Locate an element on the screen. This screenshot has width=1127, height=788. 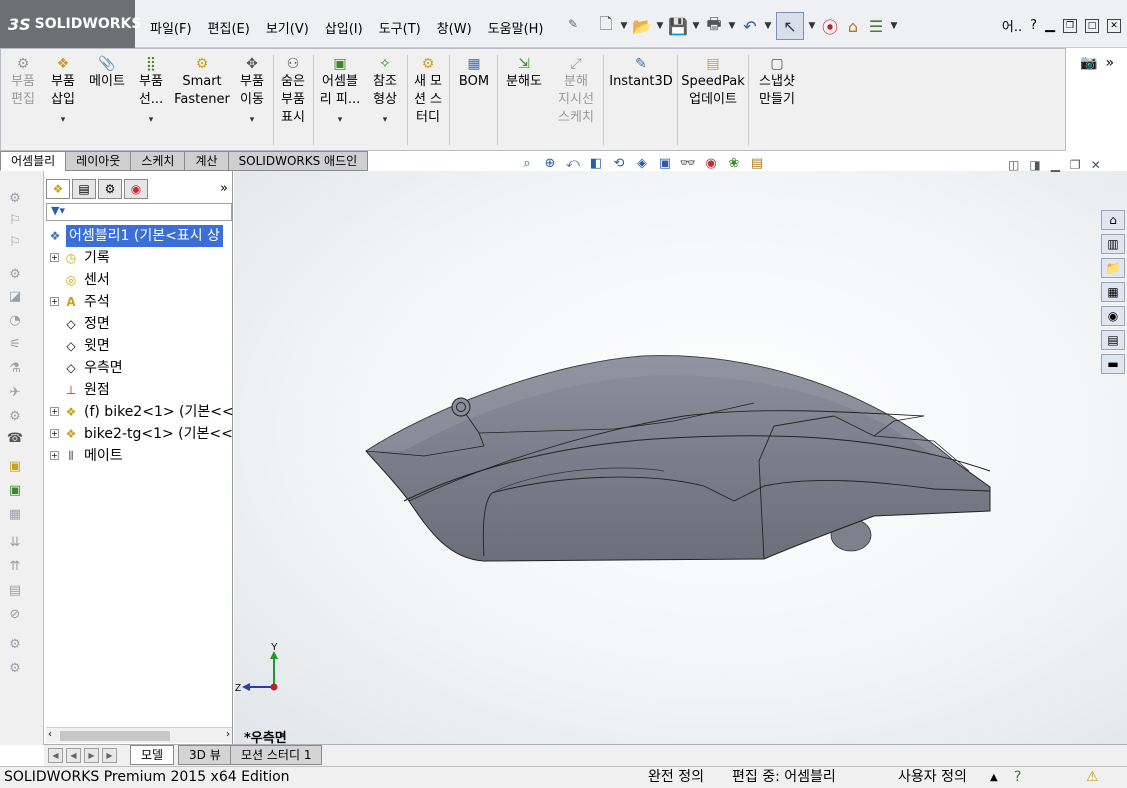
tab-sketch: 스케치 is located at coordinates (158, 161).